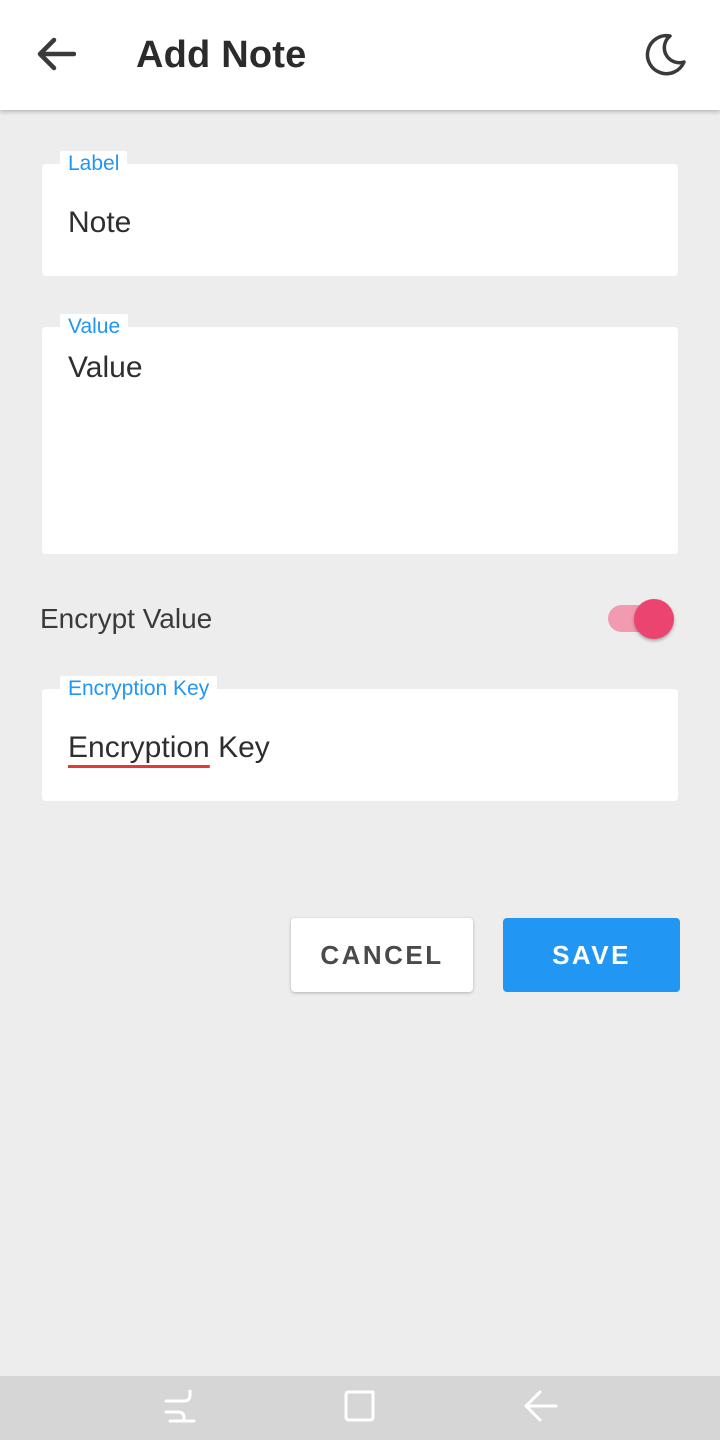  What do you see at coordinates (139, 689) in the screenshot?
I see `encryption-key-field-label: Encryption Key` at bounding box center [139, 689].